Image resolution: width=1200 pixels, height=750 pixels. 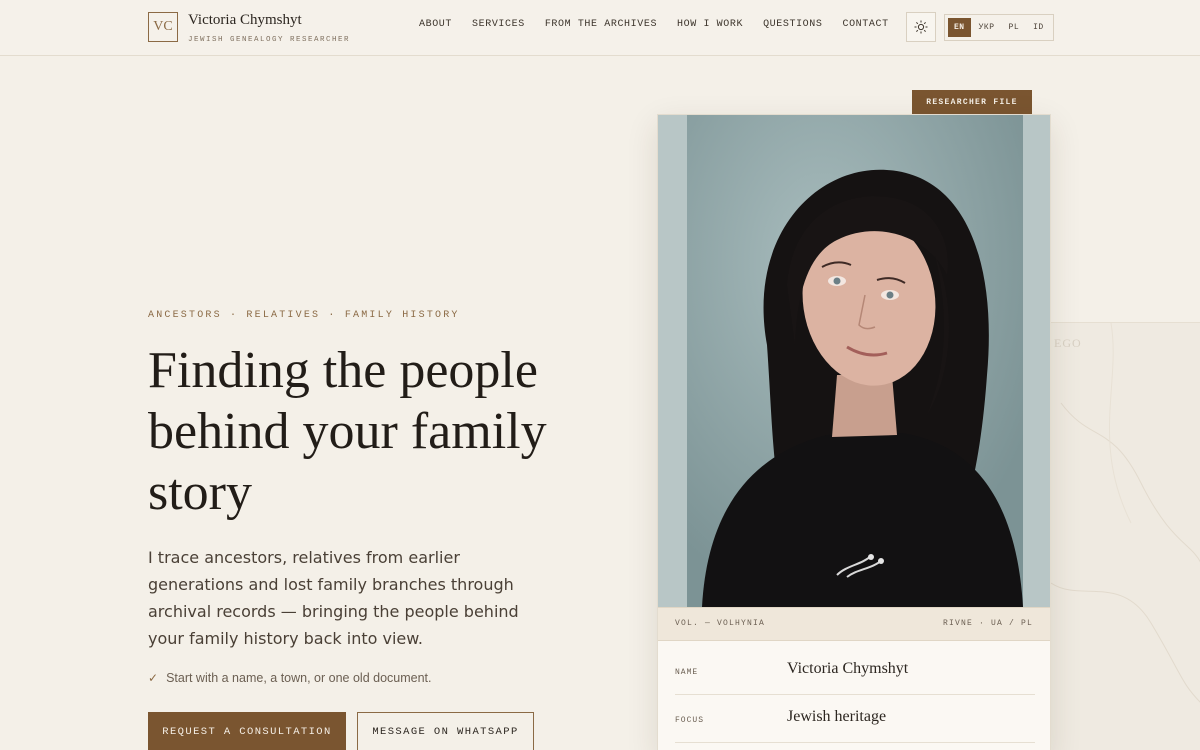 What do you see at coordinates (435, 24) in the screenshot?
I see `nav-about: ABOUT` at bounding box center [435, 24].